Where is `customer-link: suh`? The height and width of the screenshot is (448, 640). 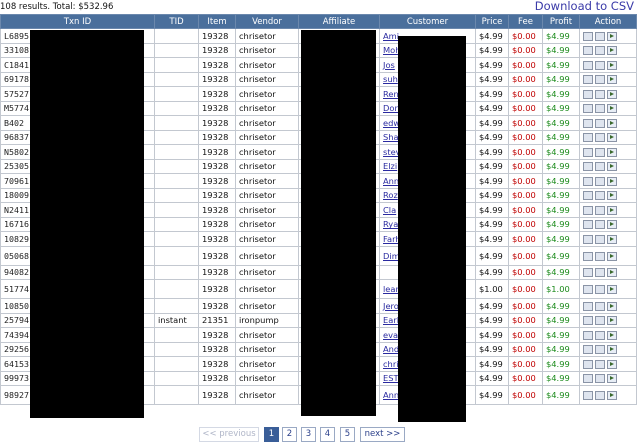
customer-link: suh is located at coordinates (390, 79).